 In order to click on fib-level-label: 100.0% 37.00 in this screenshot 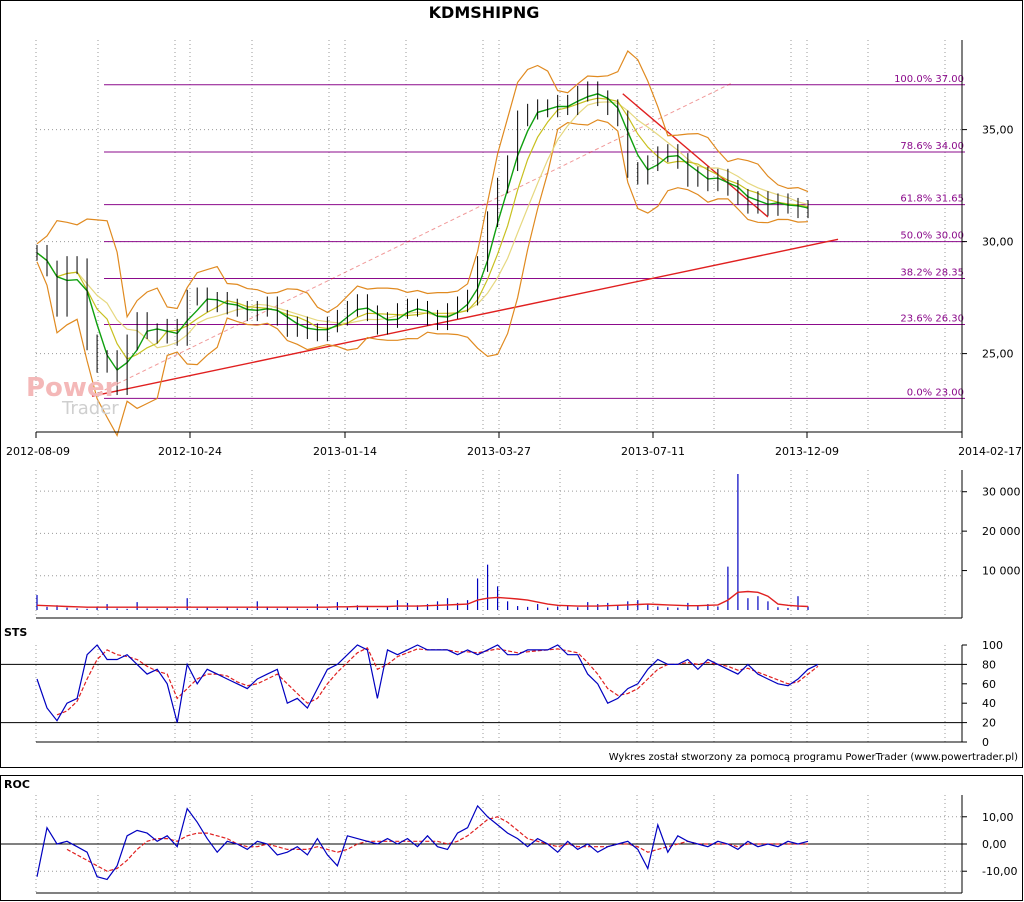, I will do `click(929, 79)`.